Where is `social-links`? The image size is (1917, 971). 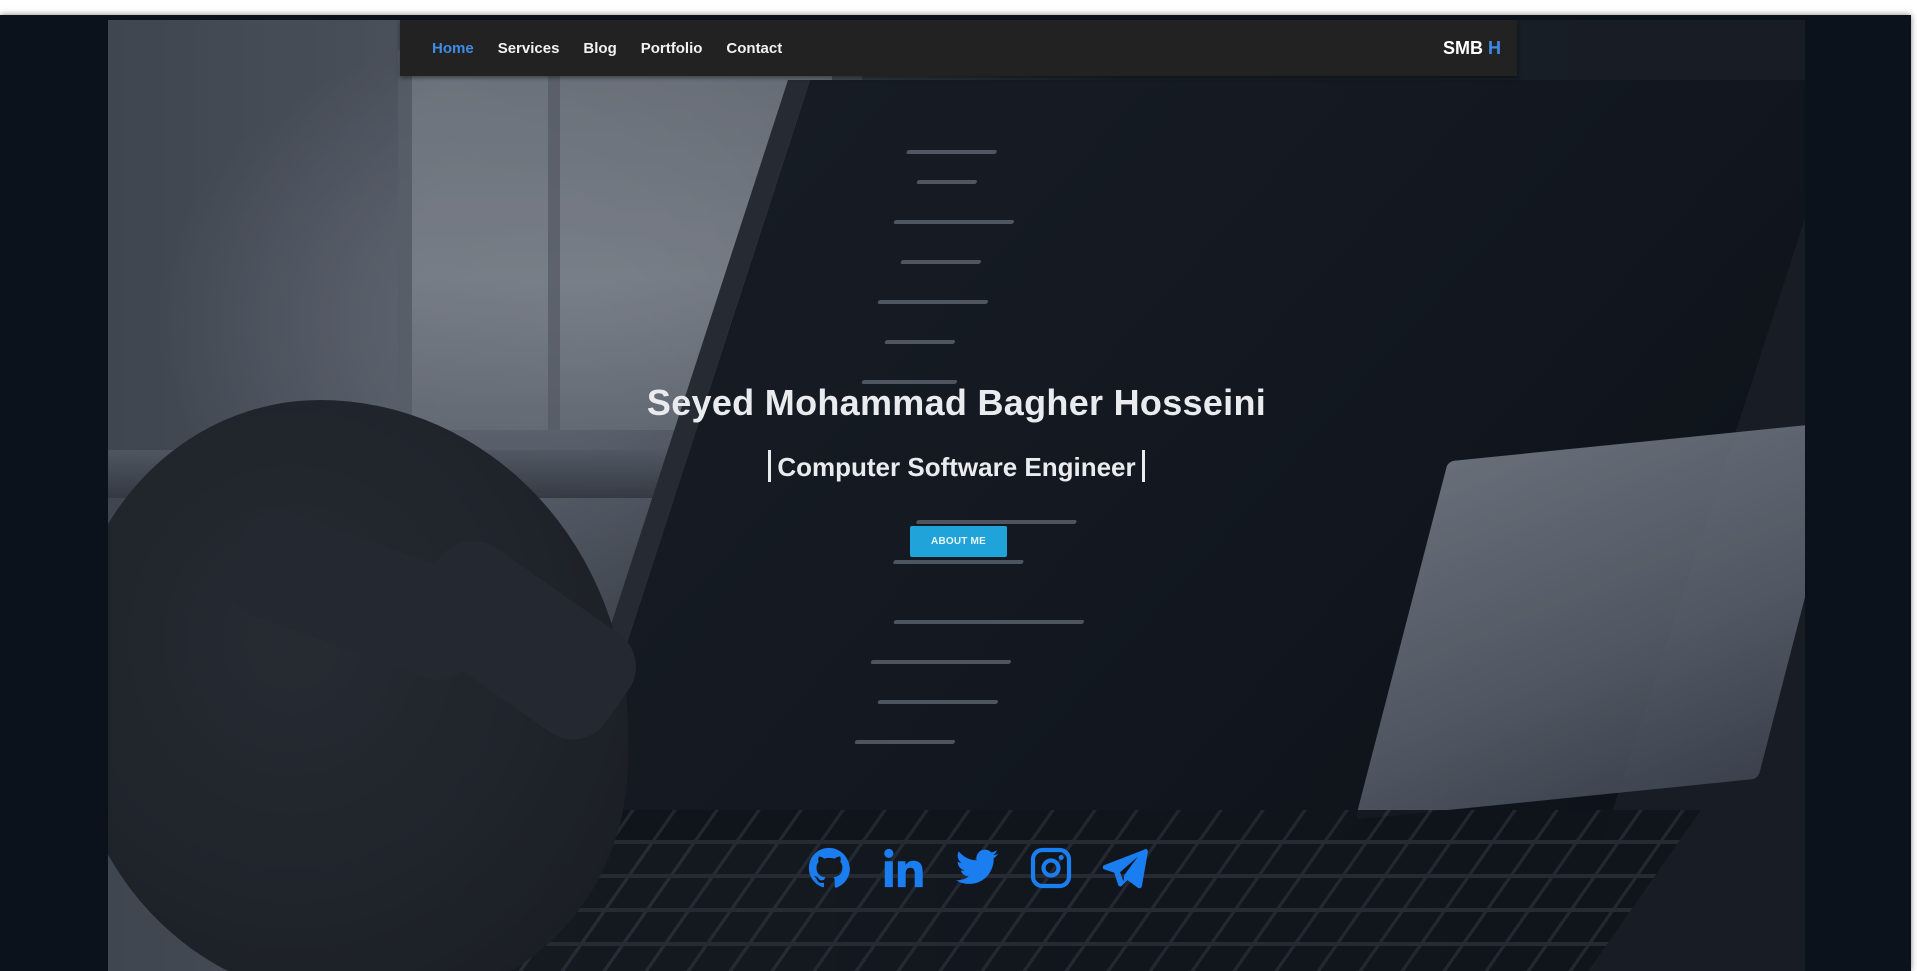
social-links is located at coordinates (977, 868).